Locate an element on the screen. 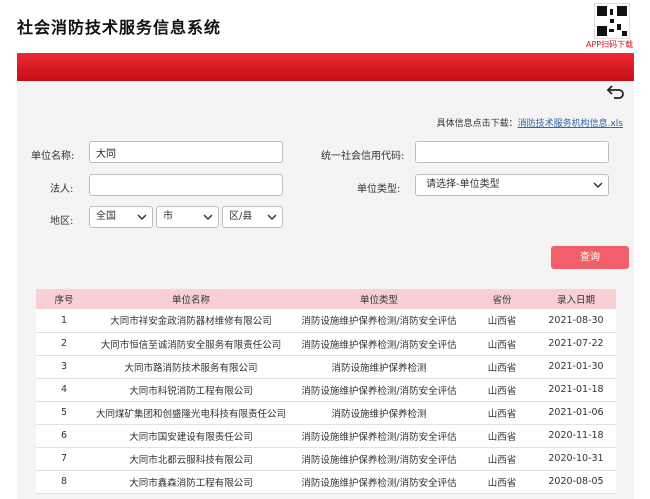  unit-name-input is located at coordinates (186, 152).